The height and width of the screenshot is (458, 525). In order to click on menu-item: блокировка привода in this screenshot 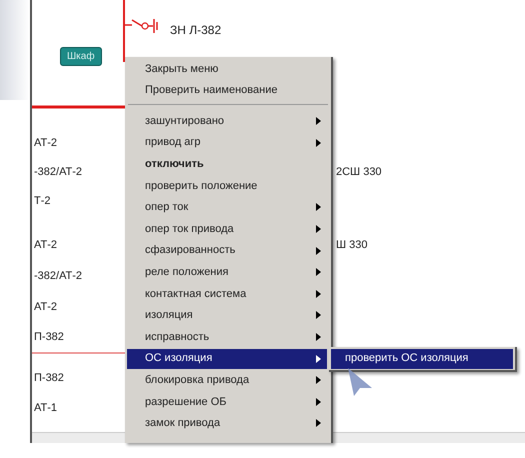, I will do `click(227, 380)`.